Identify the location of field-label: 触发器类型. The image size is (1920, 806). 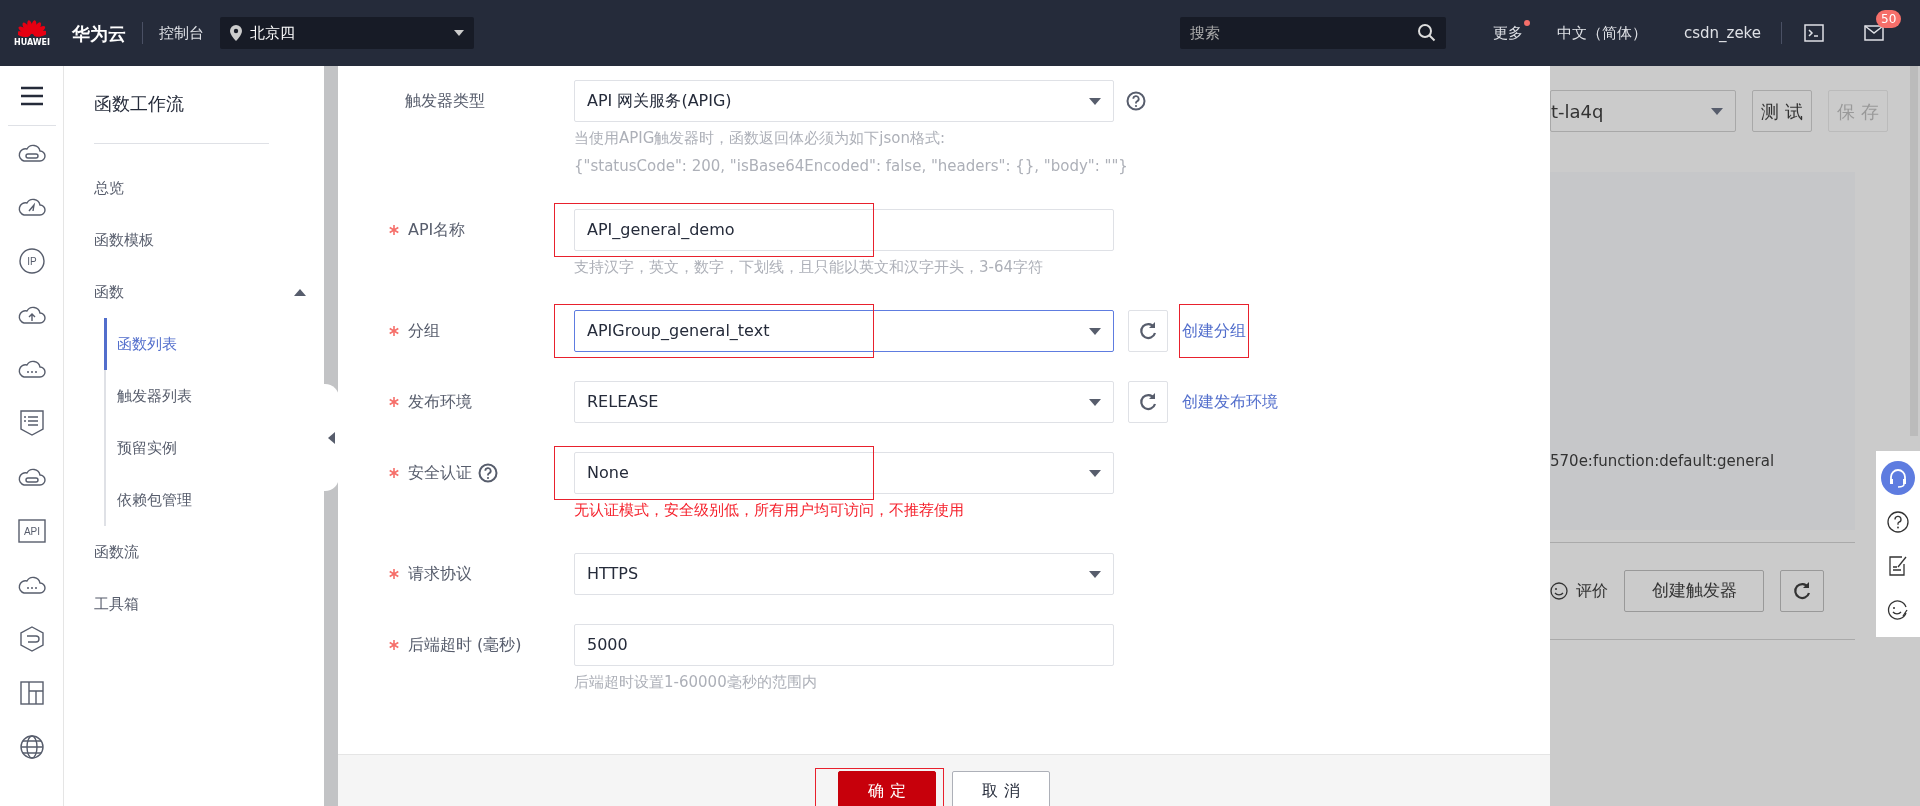
(445, 101).